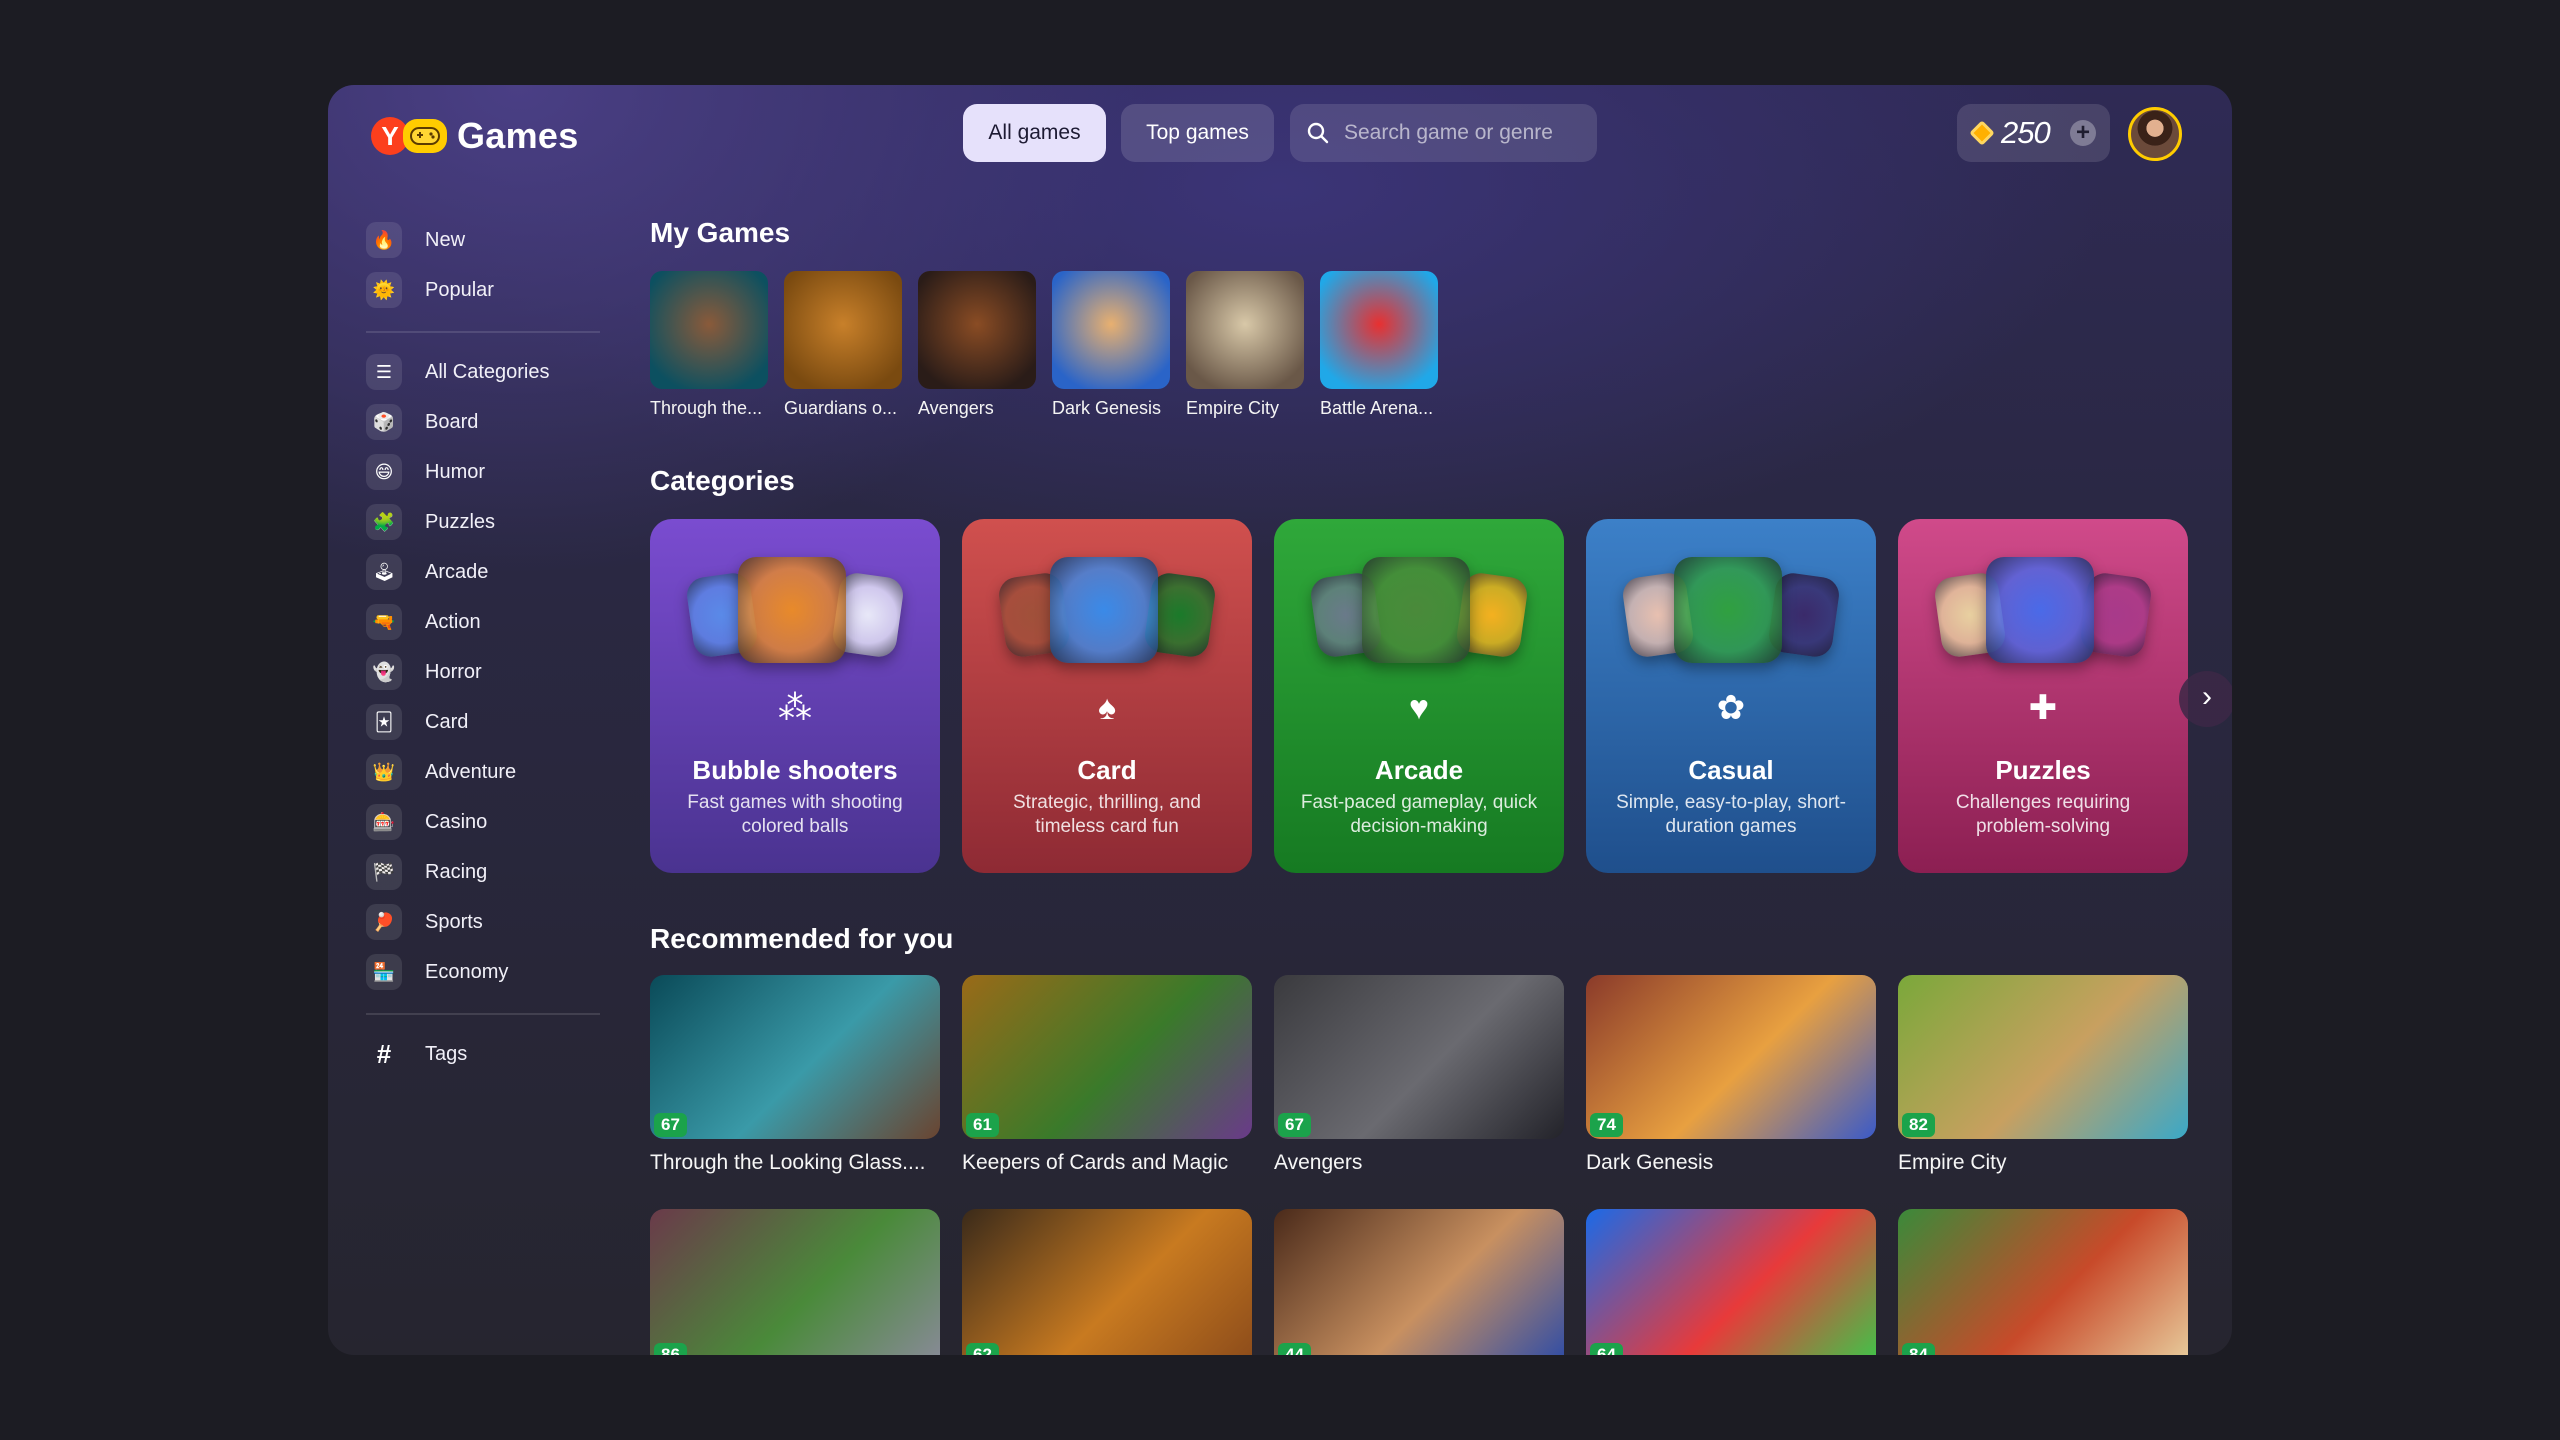 This screenshot has width=2560, height=1440. I want to click on sidebar-item-label: Popular, so click(459, 289).